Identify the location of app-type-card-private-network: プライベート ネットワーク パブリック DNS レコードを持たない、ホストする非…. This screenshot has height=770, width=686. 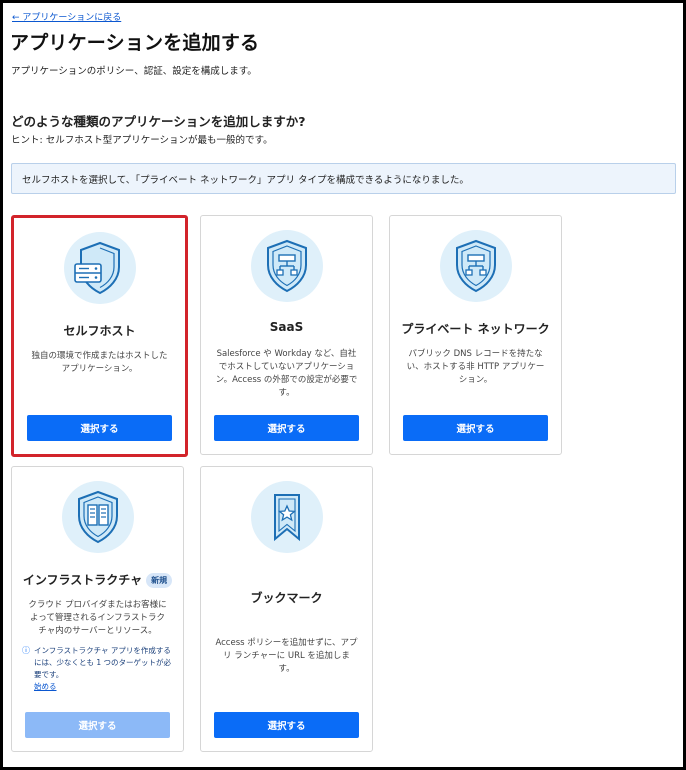
(475, 335).